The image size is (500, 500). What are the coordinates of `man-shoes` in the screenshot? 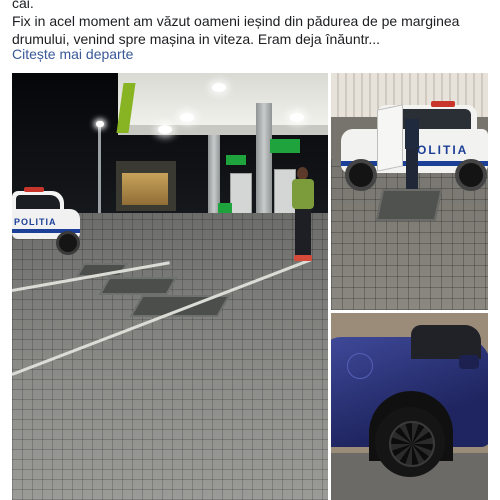 It's located at (303, 258).